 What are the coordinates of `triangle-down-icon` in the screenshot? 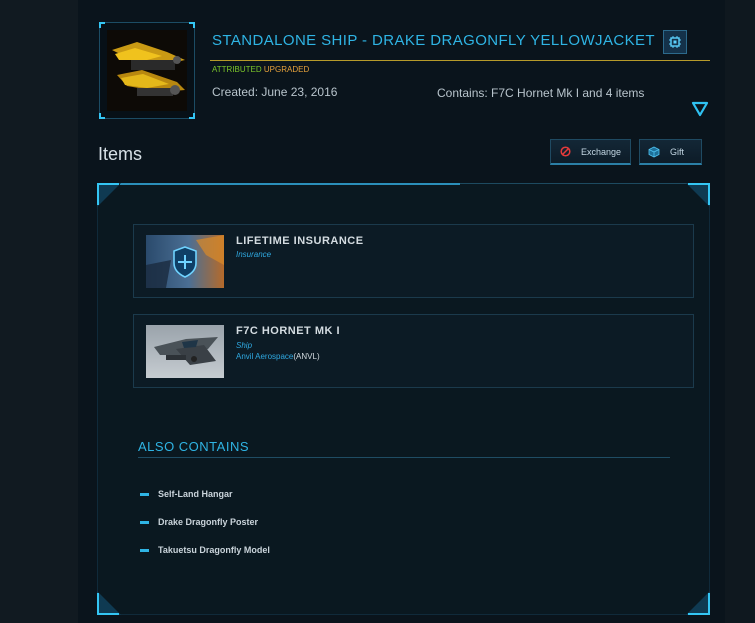 It's located at (700, 109).